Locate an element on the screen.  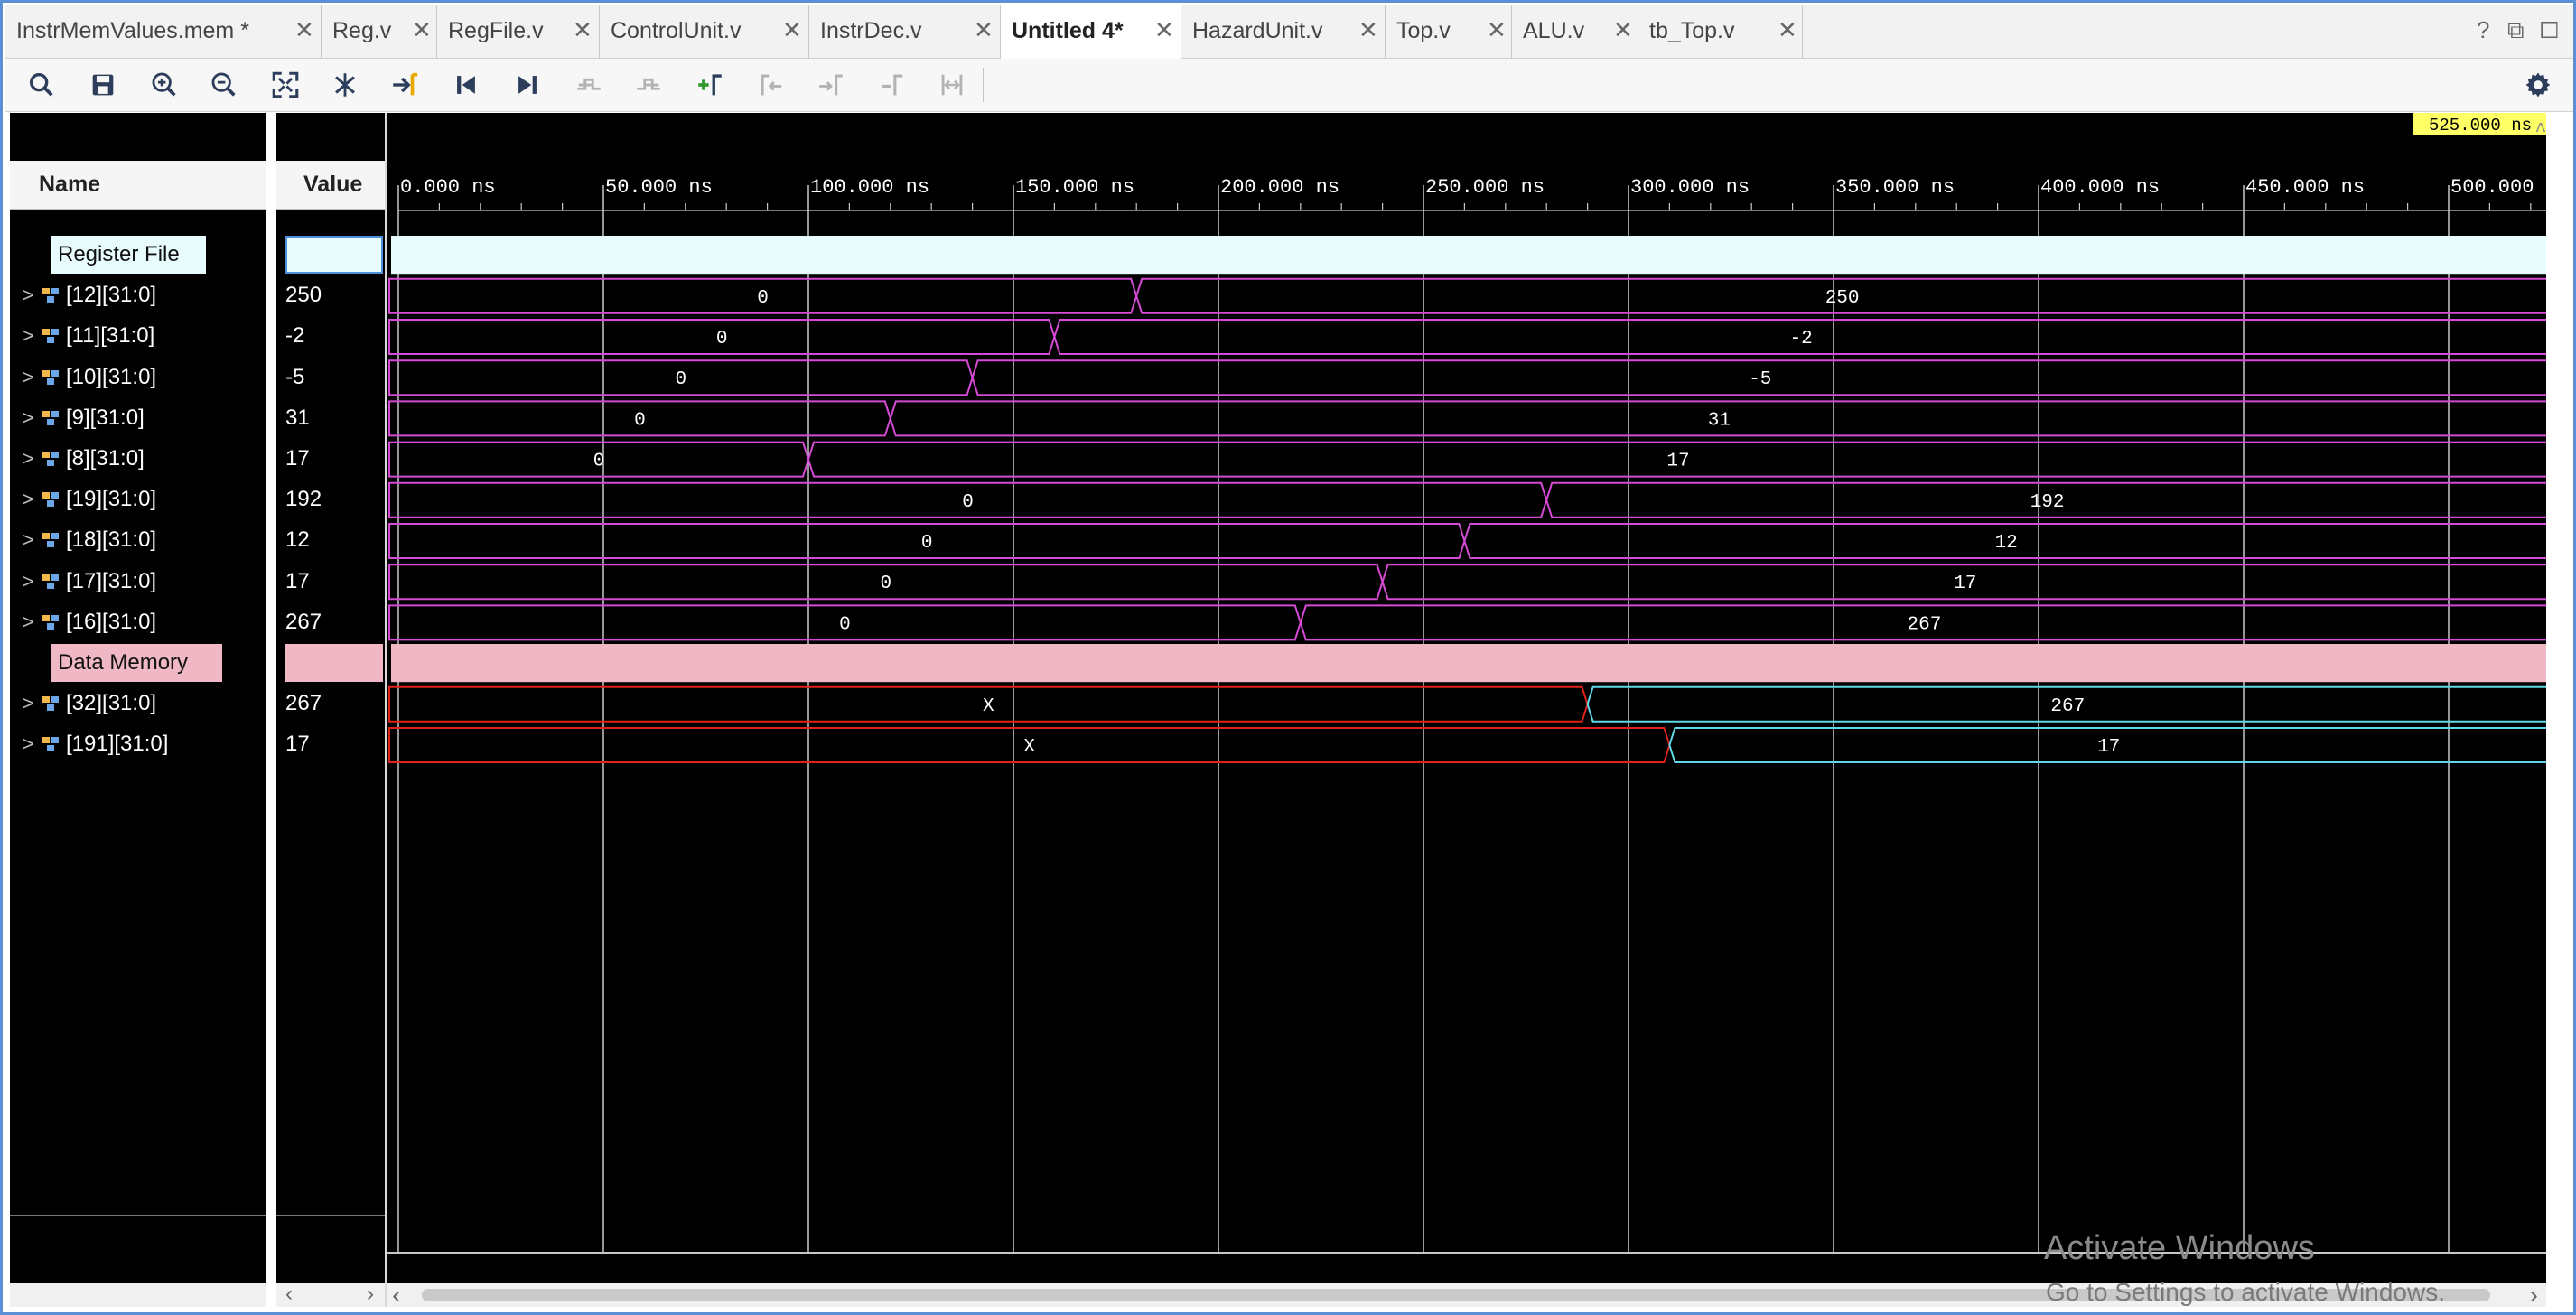
tab-regfile: RegFile.v ✕ is located at coordinates (518, 31).